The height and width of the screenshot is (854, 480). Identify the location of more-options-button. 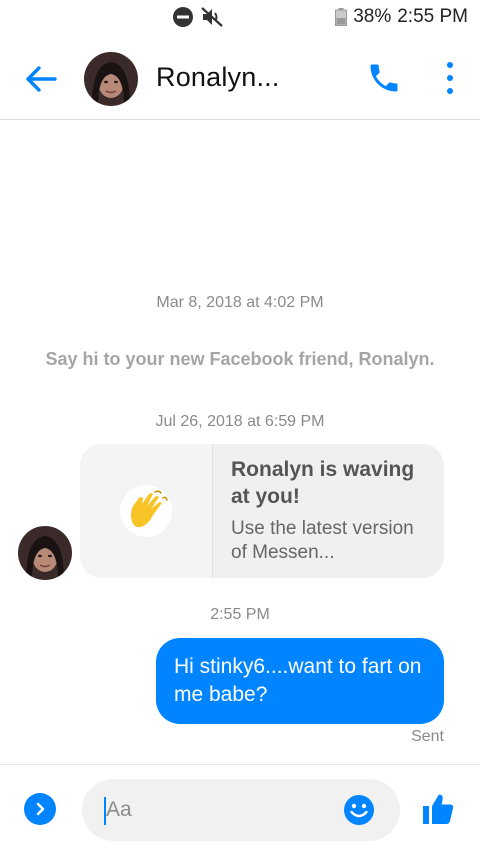
(450, 78).